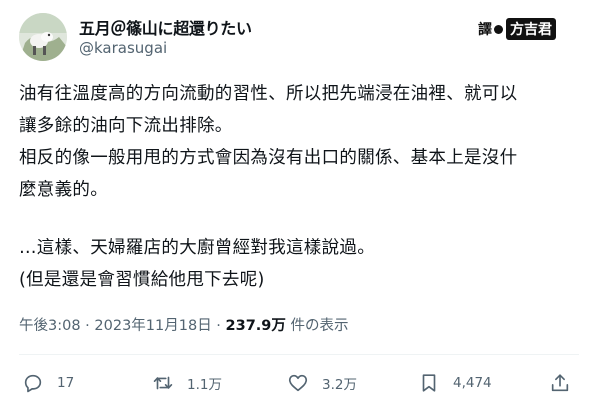  What do you see at coordinates (485, 30) in the screenshot?
I see `watermark-label: 譯` at bounding box center [485, 30].